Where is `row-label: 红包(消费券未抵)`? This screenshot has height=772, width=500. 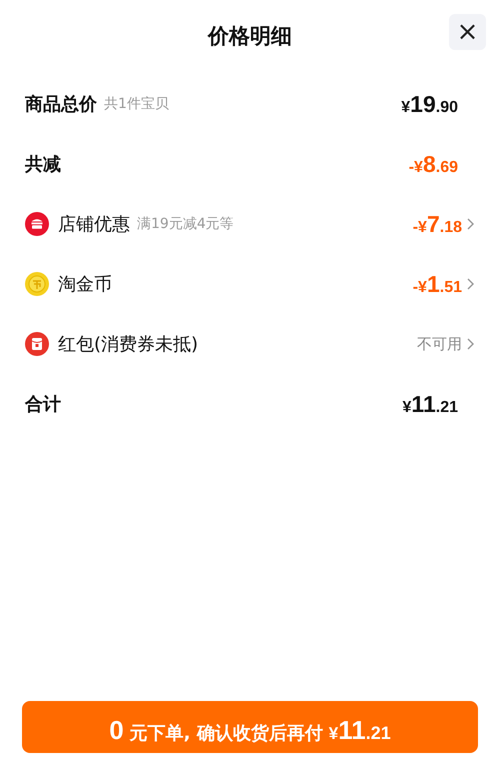 row-label: 红包(消费券未抵) is located at coordinates (128, 344).